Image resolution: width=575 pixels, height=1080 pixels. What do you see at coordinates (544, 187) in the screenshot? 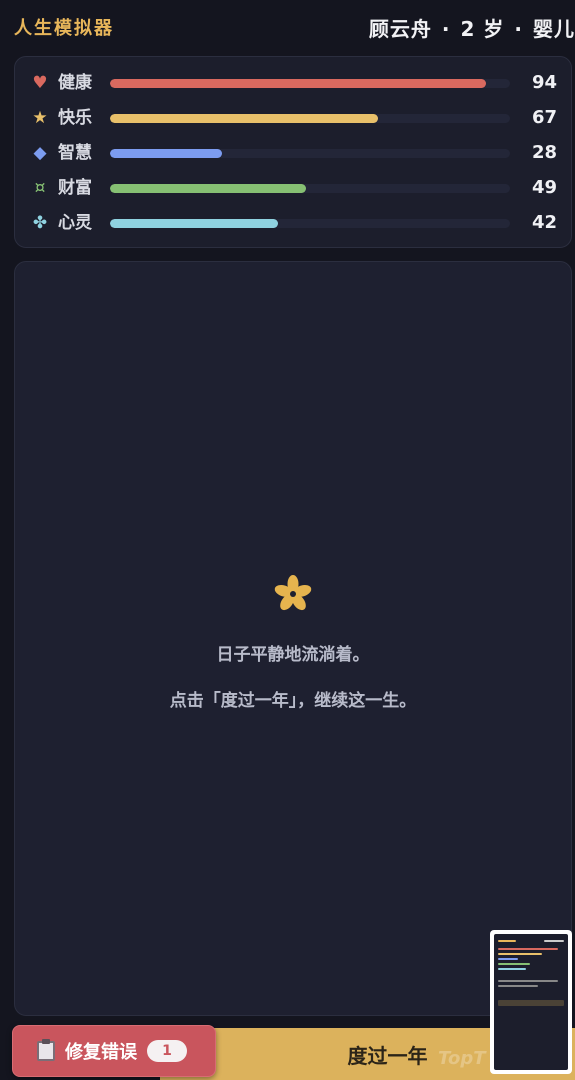
I see `stat-value: 49` at bounding box center [544, 187].